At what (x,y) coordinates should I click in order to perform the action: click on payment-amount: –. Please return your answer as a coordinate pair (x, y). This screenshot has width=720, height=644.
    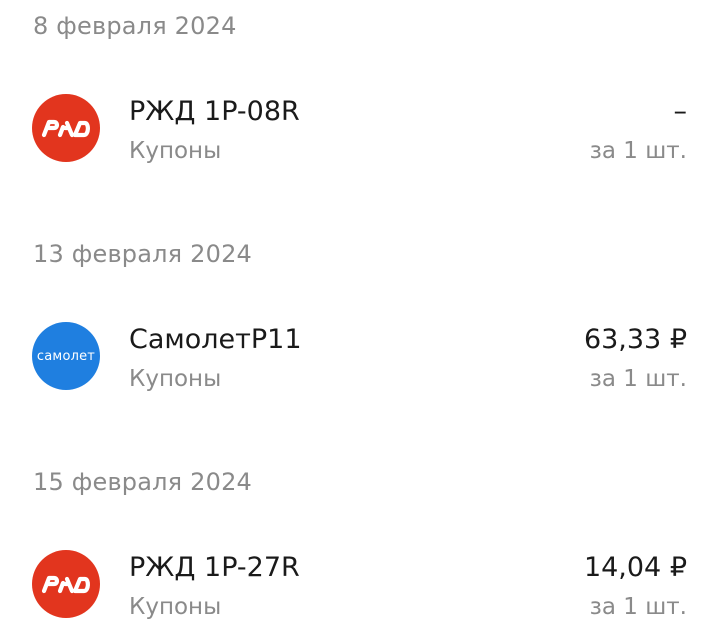
    Looking at the image, I should click on (680, 111).